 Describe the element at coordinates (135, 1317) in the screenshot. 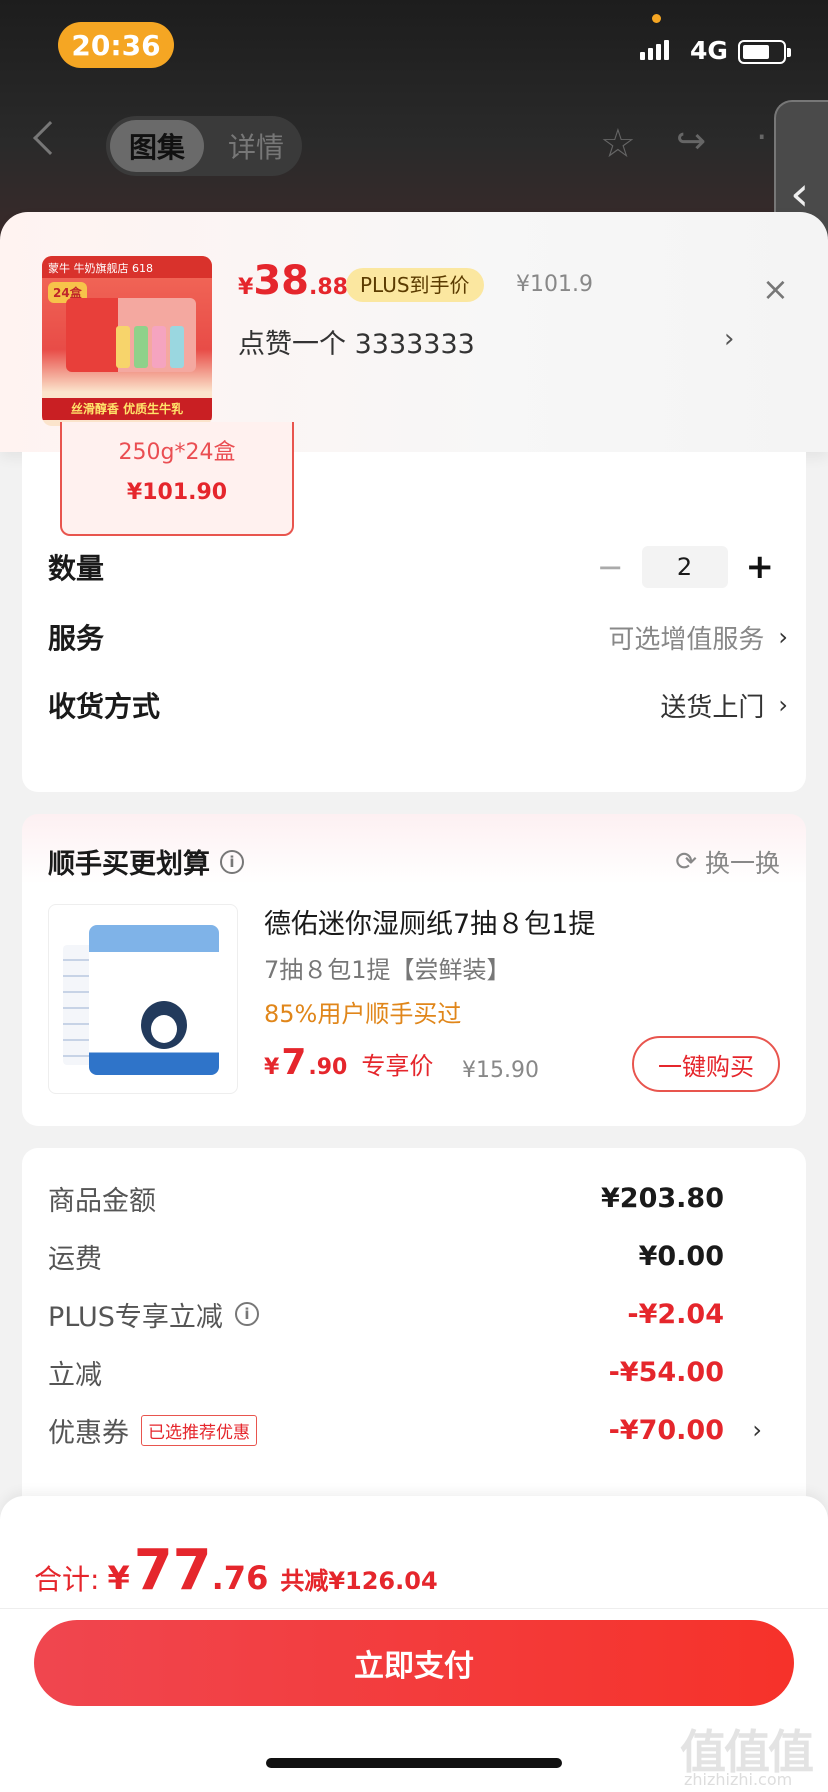

I see `plus-discount-label-text: PLUS专享立减` at that location.